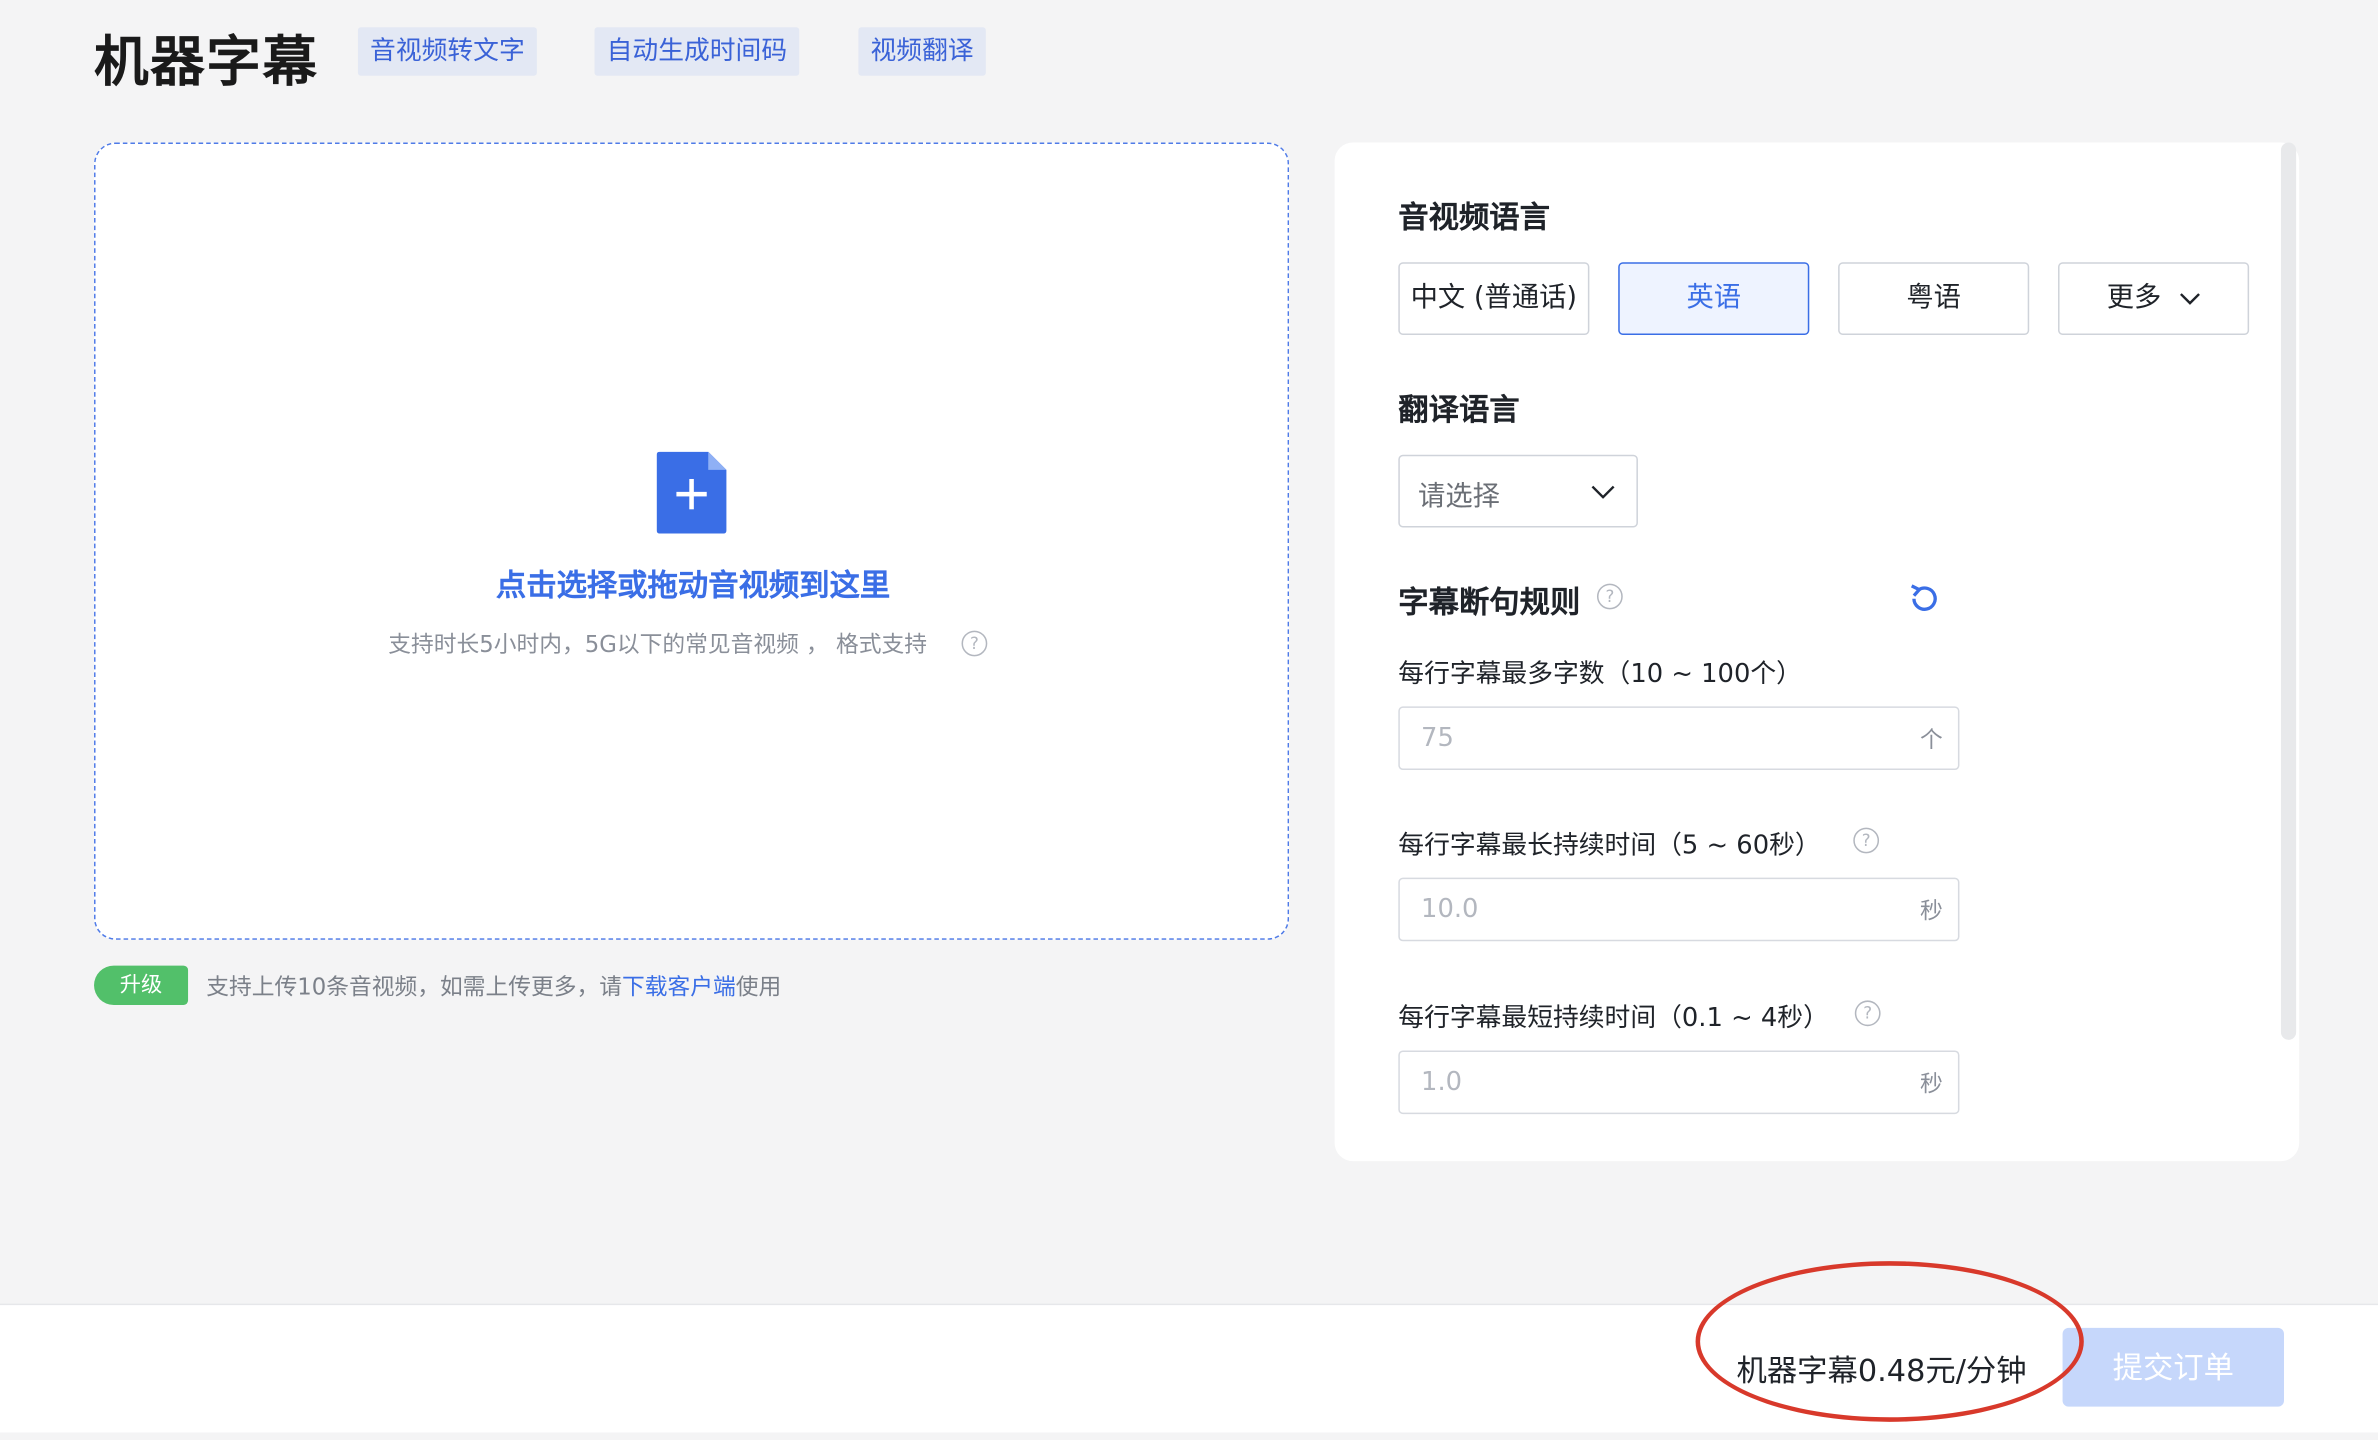 This screenshot has height=1440, width=2378. What do you see at coordinates (1931, 740) in the screenshot?
I see `max-chars-unit: 个` at bounding box center [1931, 740].